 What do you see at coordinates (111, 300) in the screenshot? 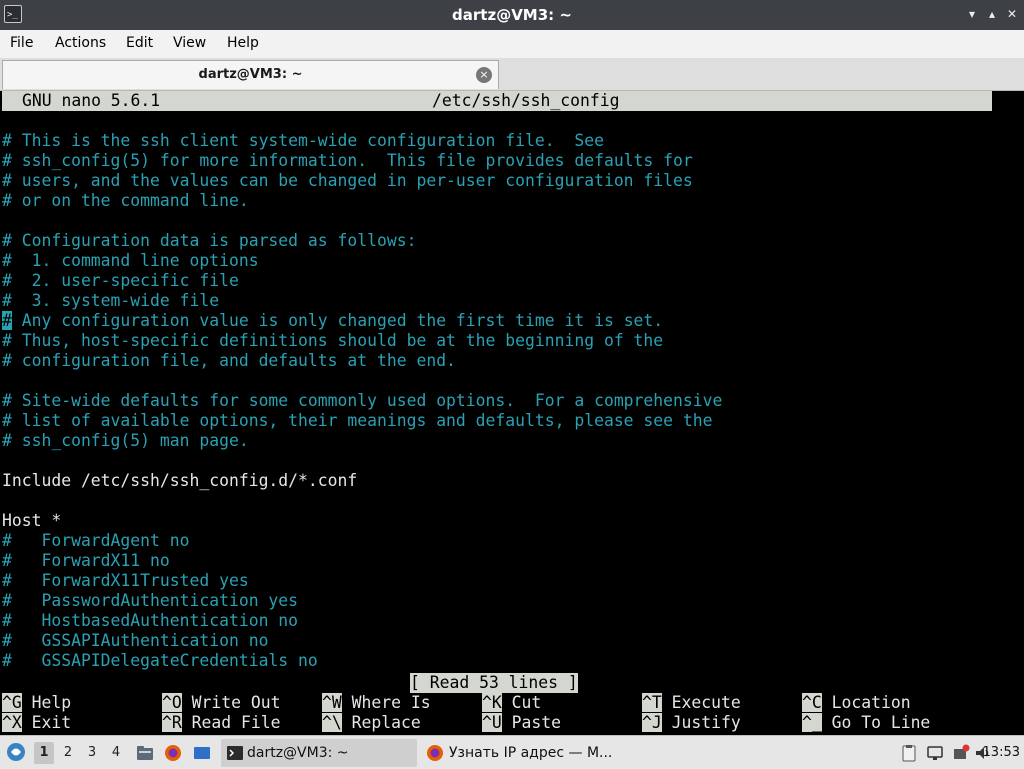
I see `editor-line-text: # 3. system-wide file` at bounding box center [111, 300].